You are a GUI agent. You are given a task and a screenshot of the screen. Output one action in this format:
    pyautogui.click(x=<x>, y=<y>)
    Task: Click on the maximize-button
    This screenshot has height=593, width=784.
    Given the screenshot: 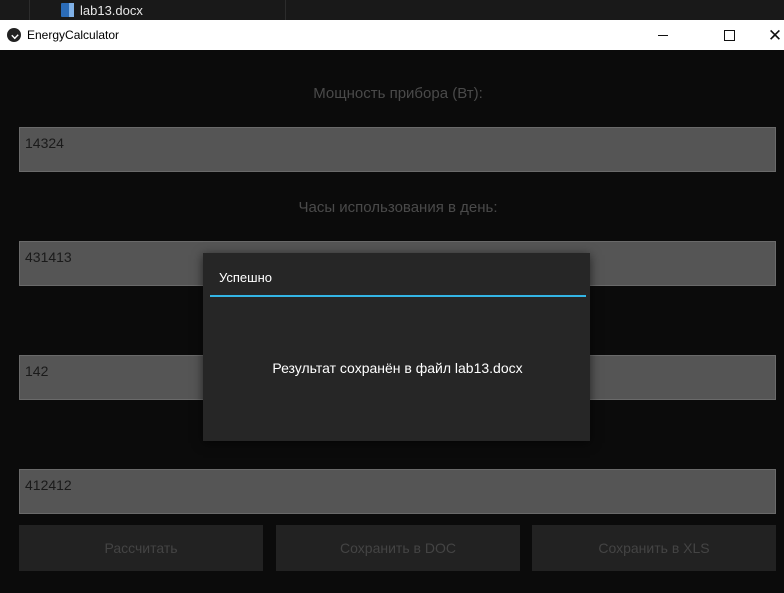 What is the action you would take?
    pyautogui.click(x=729, y=35)
    